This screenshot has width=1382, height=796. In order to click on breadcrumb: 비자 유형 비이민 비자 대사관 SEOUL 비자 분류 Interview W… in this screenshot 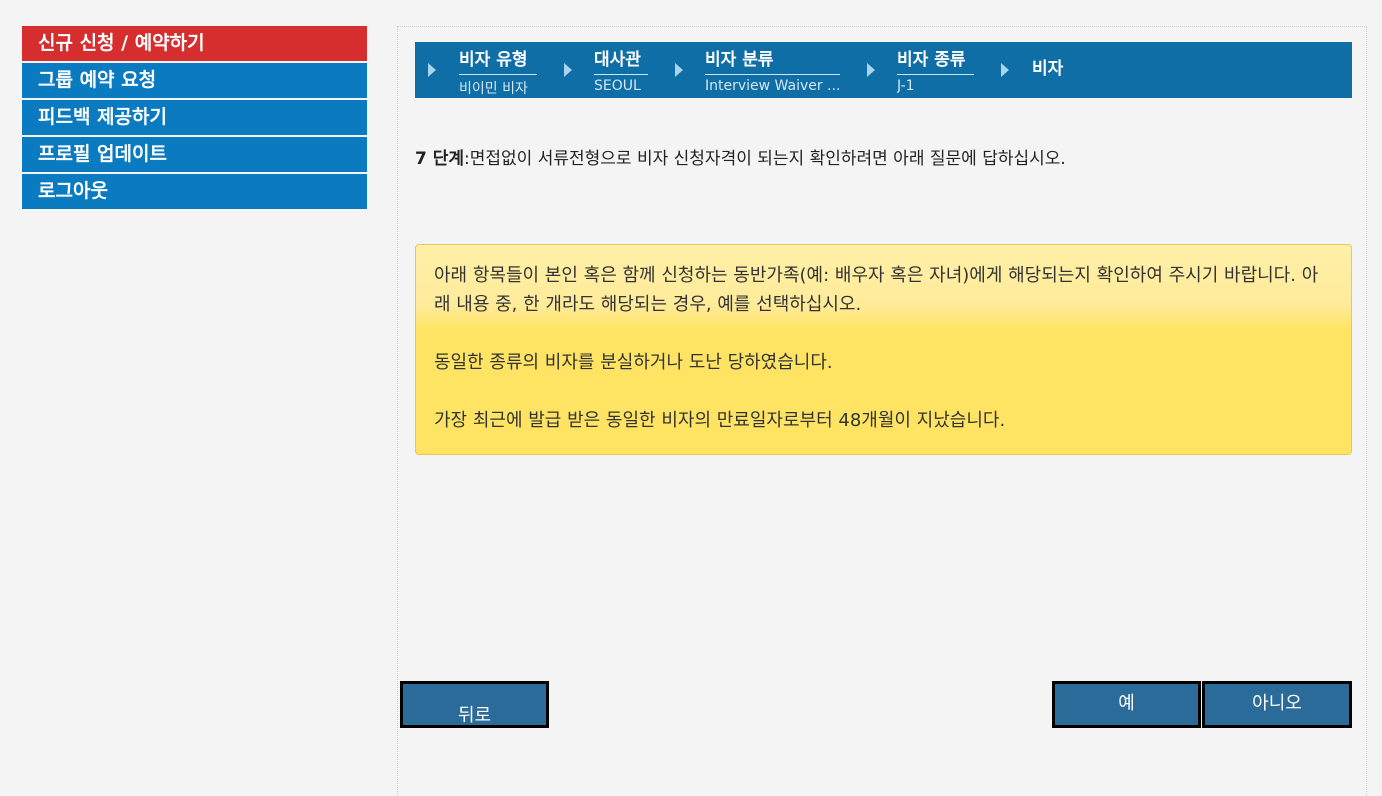, I will do `click(883, 70)`.